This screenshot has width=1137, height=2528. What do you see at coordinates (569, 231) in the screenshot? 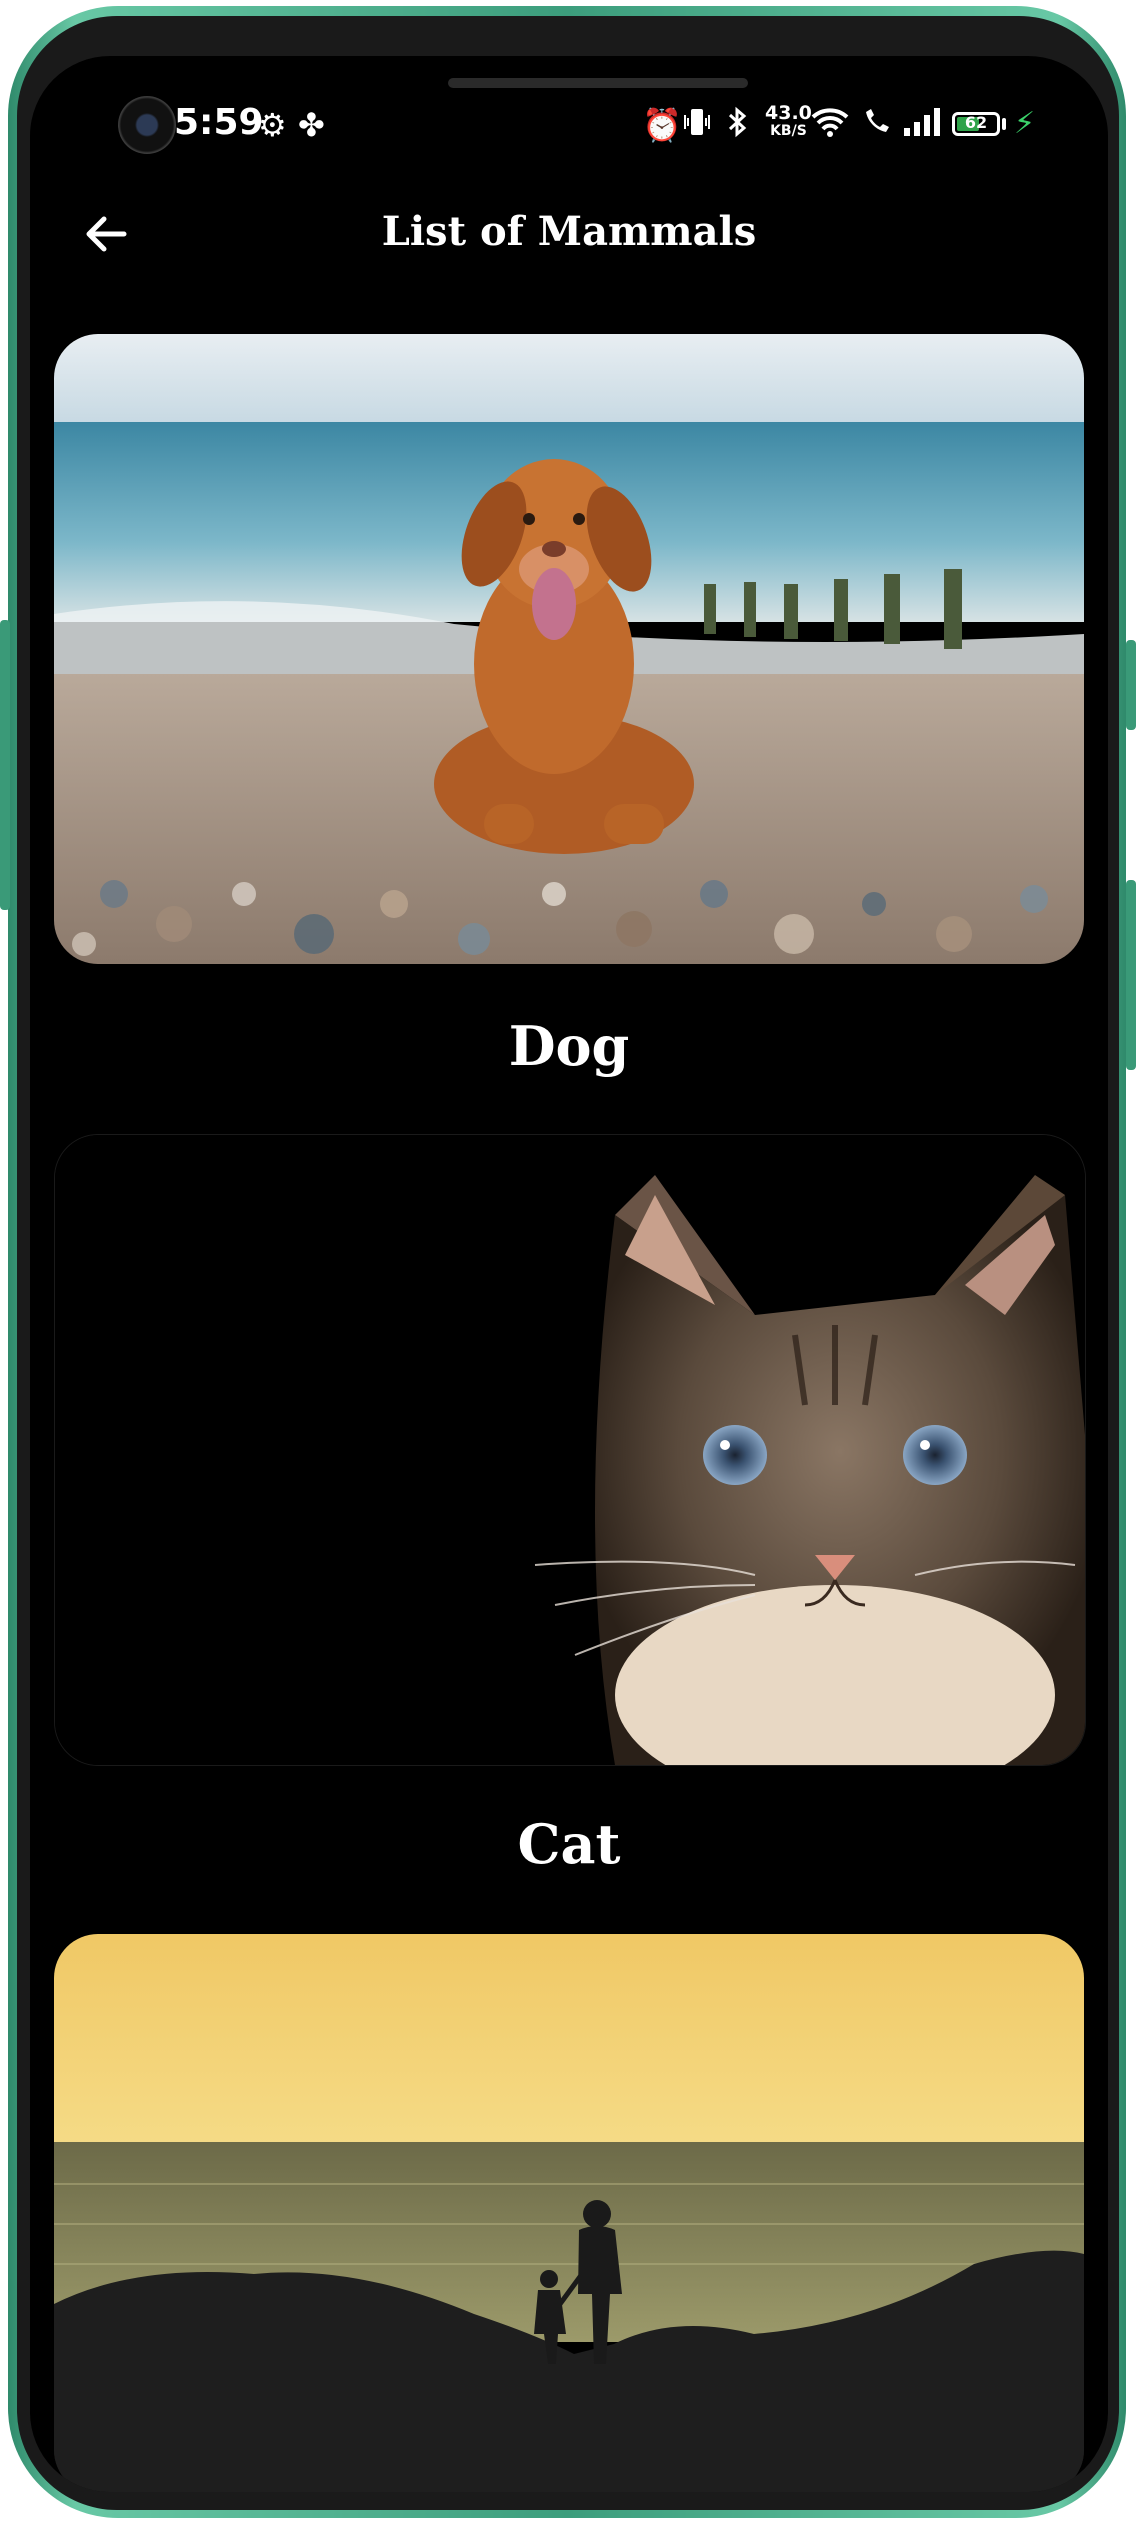
I see `page-title: List of Mammals` at bounding box center [569, 231].